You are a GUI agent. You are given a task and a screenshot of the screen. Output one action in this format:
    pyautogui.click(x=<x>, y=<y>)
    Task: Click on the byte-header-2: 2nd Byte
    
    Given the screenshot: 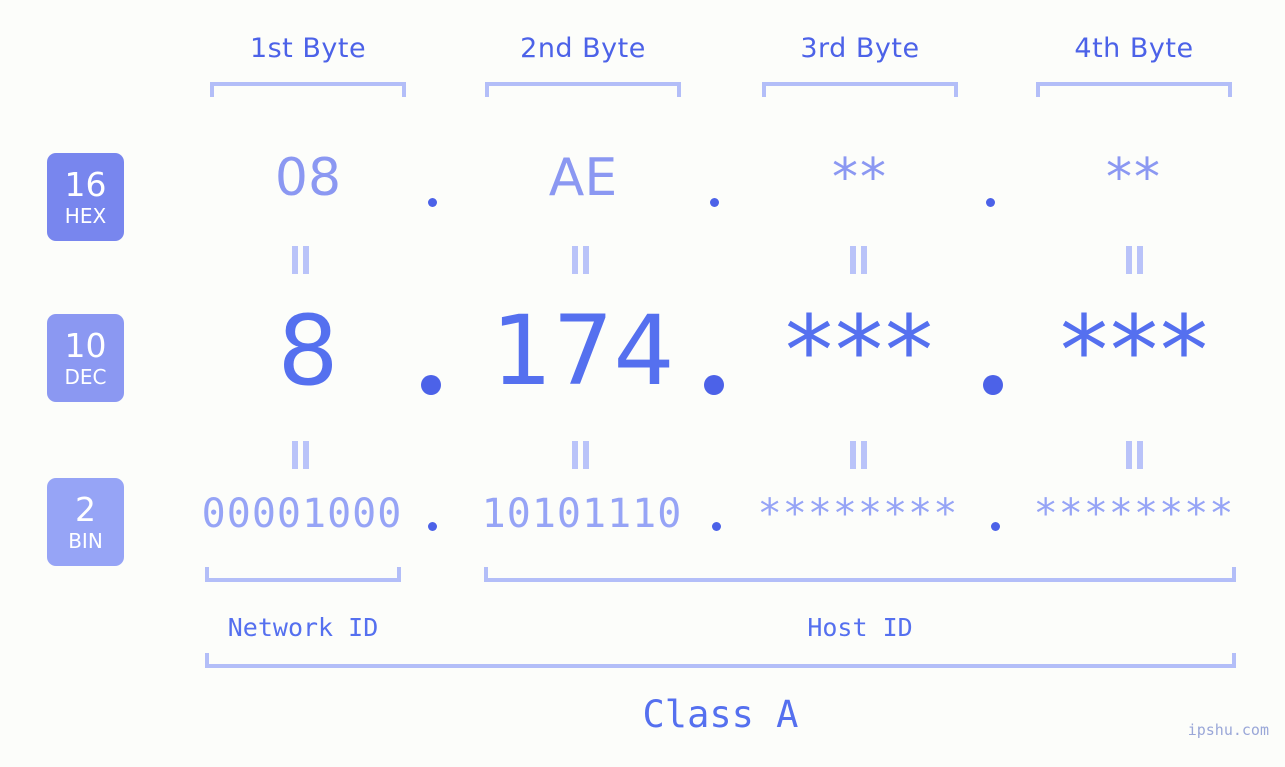 What is the action you would take?
    pyautogui.click(x=583, y=48)
    